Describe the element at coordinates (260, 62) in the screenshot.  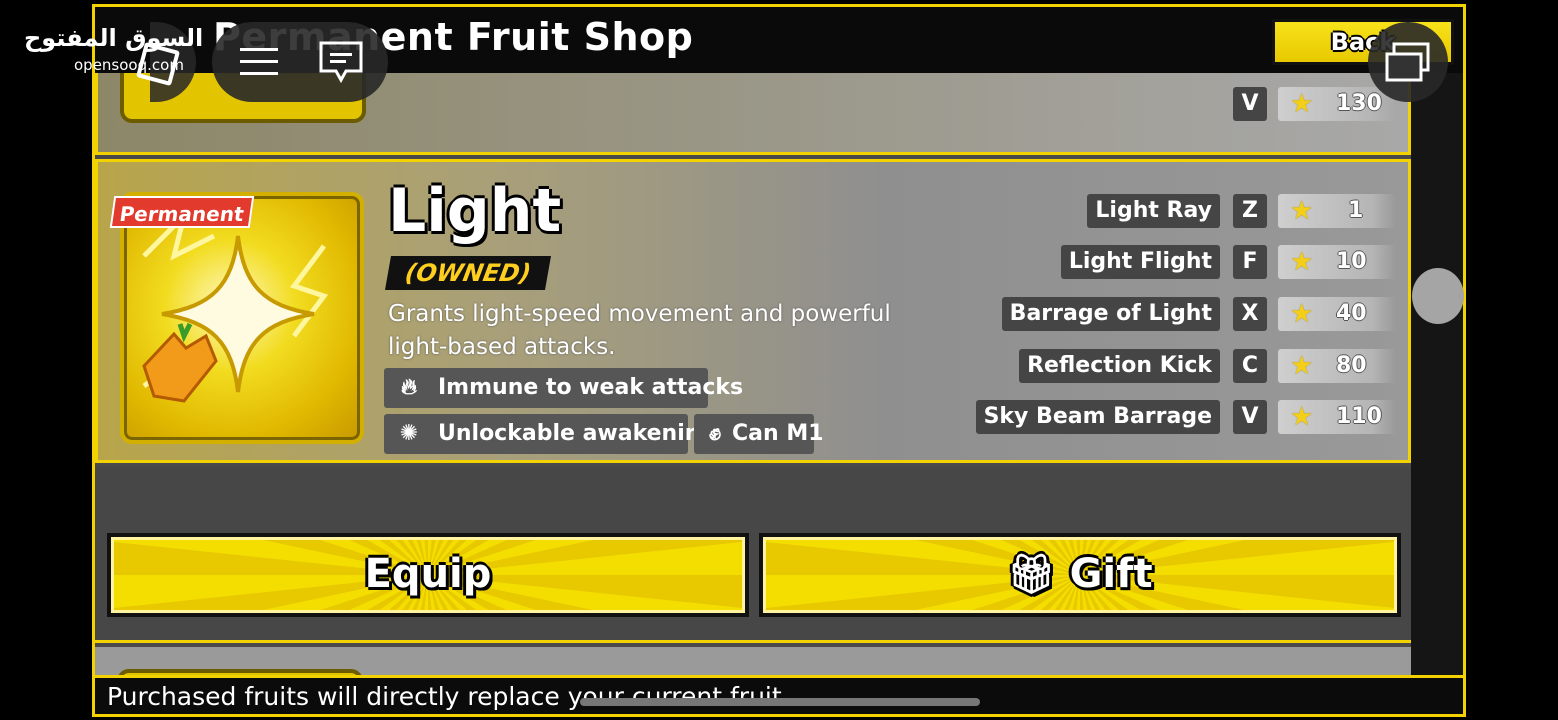
I see `hamburger-icon` at that location.